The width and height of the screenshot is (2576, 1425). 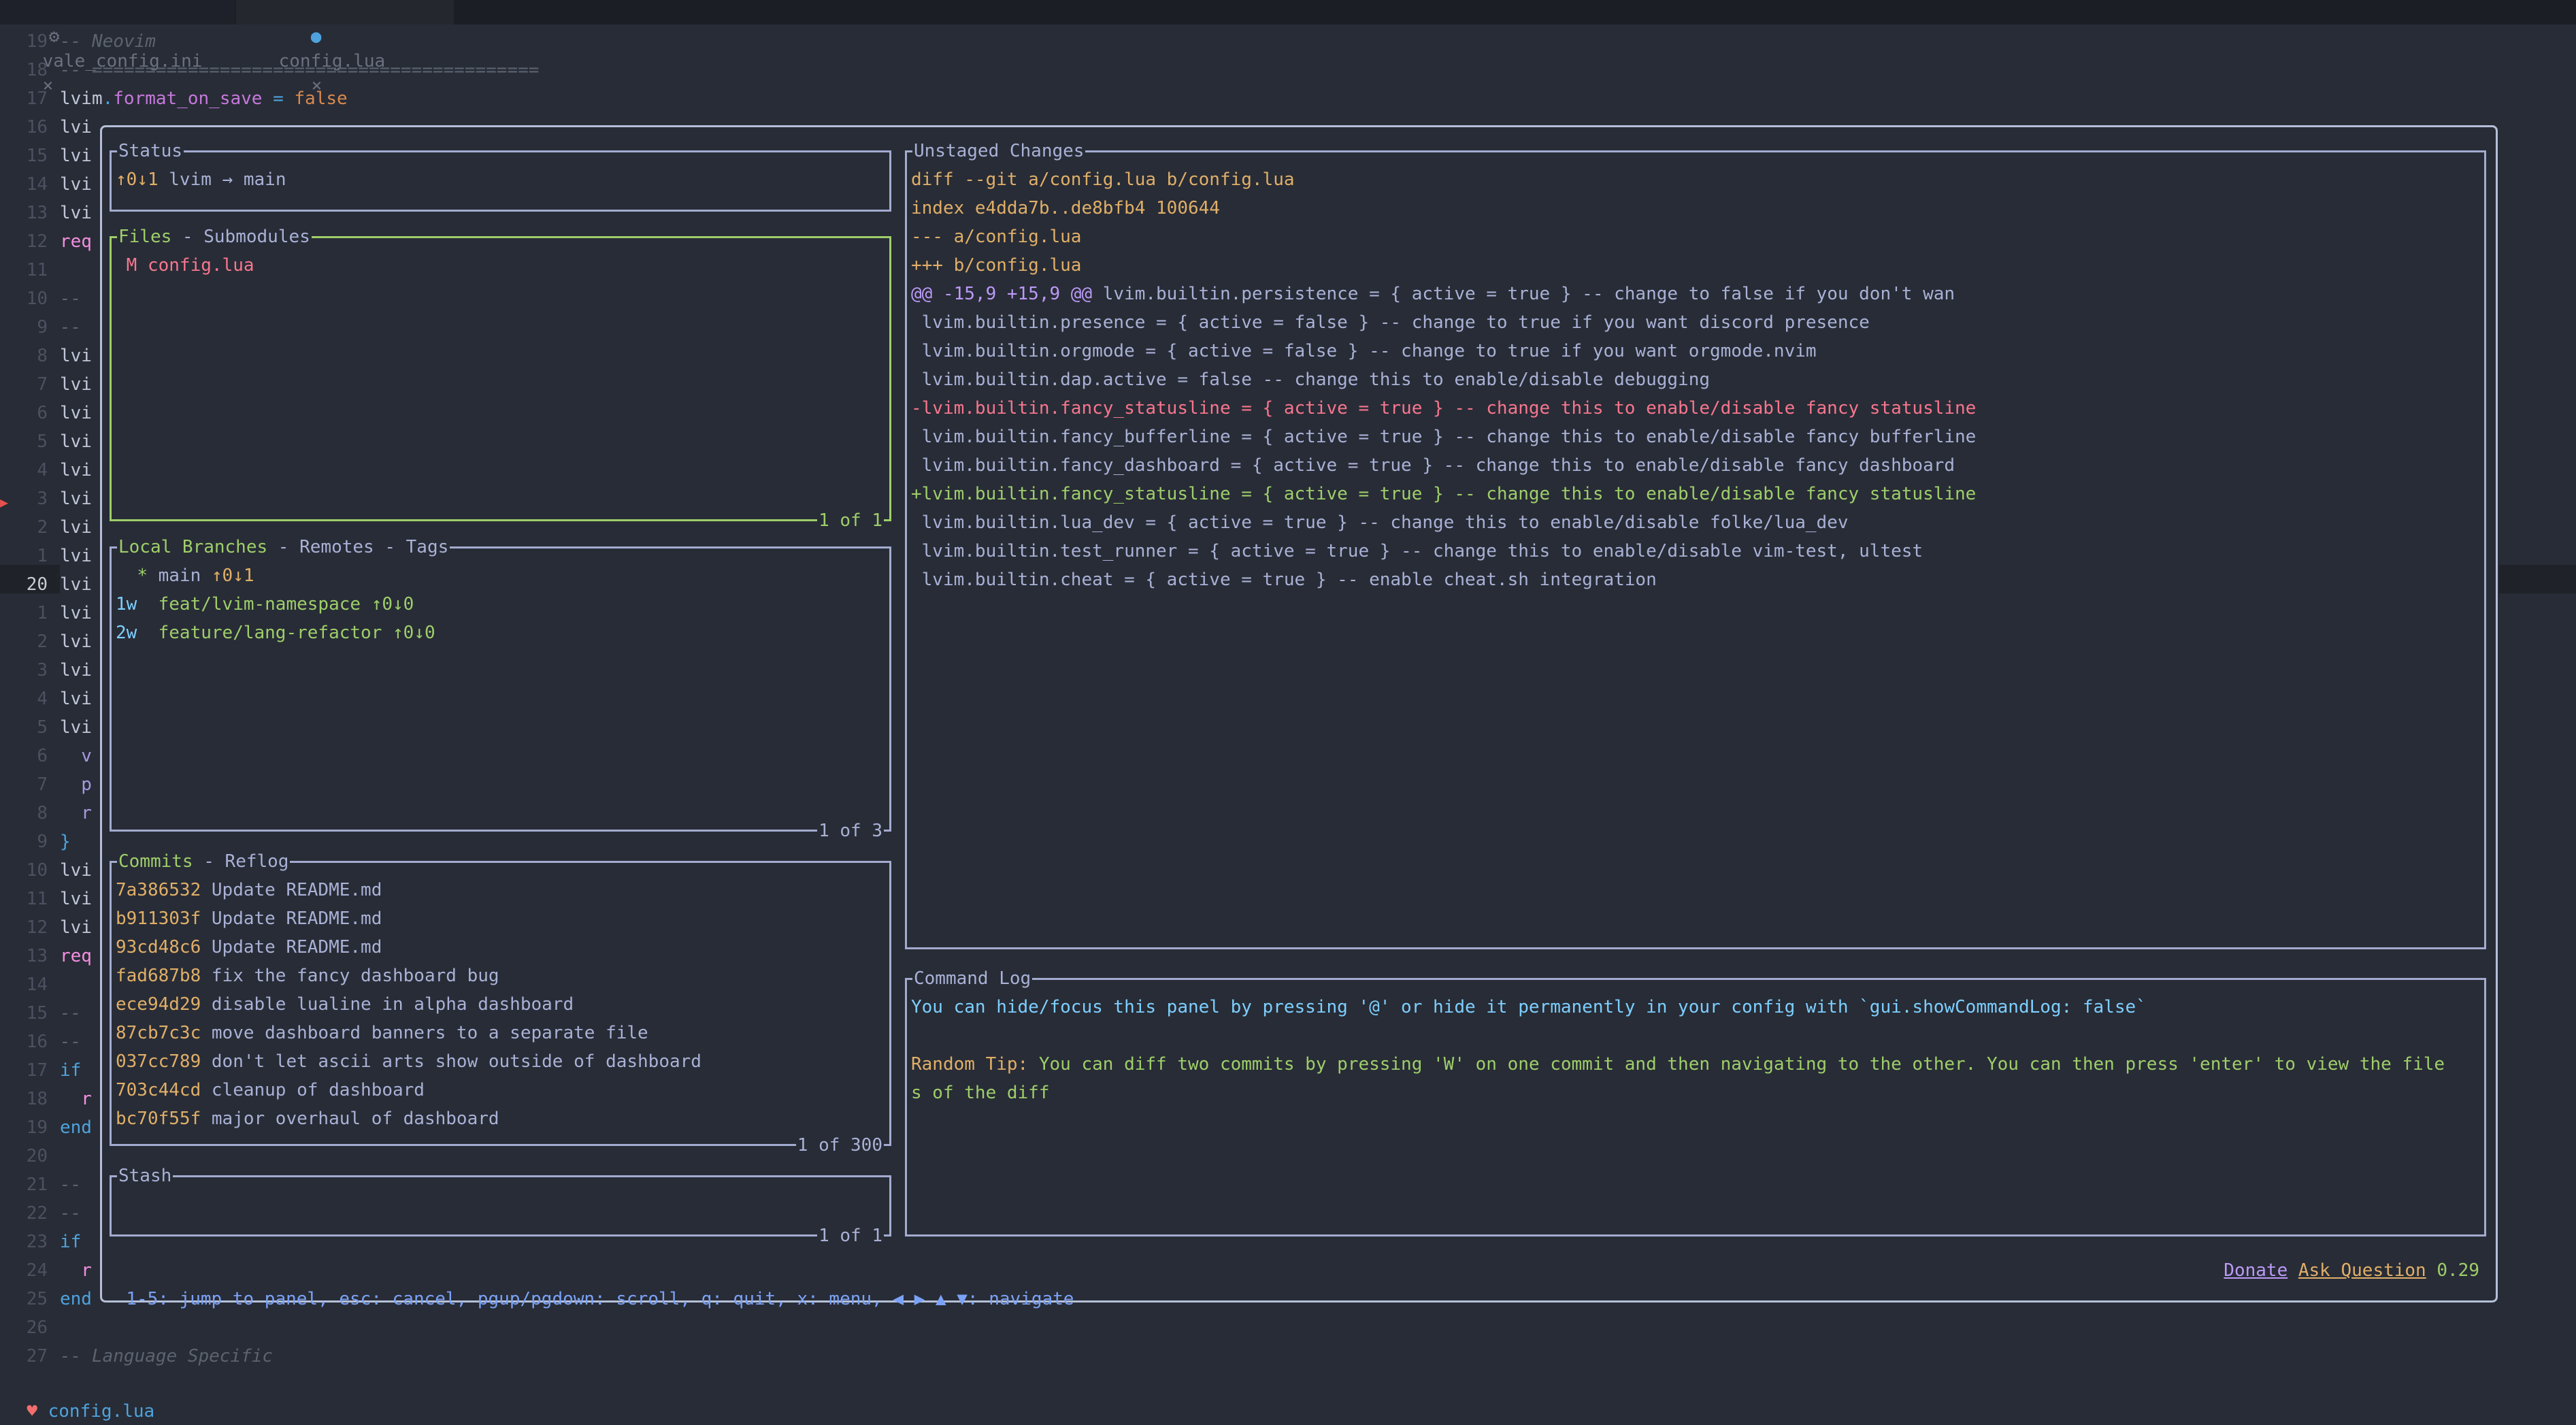 I want to click on ahead-behind: ↑0↓1, so click(x=138, y=179).